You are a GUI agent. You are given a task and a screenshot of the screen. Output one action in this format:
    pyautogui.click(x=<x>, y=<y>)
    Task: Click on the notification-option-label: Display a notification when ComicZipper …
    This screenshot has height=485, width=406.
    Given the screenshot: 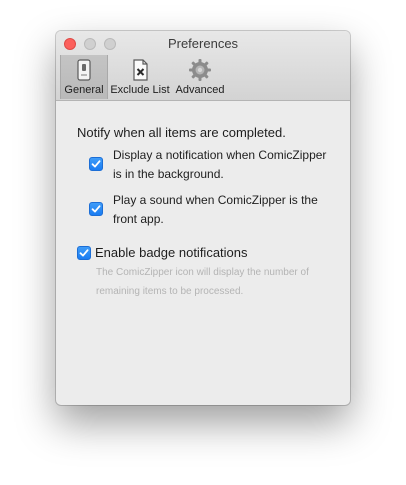 What is the action you would take?
    pyautogui.click(x=229, y=165)
    